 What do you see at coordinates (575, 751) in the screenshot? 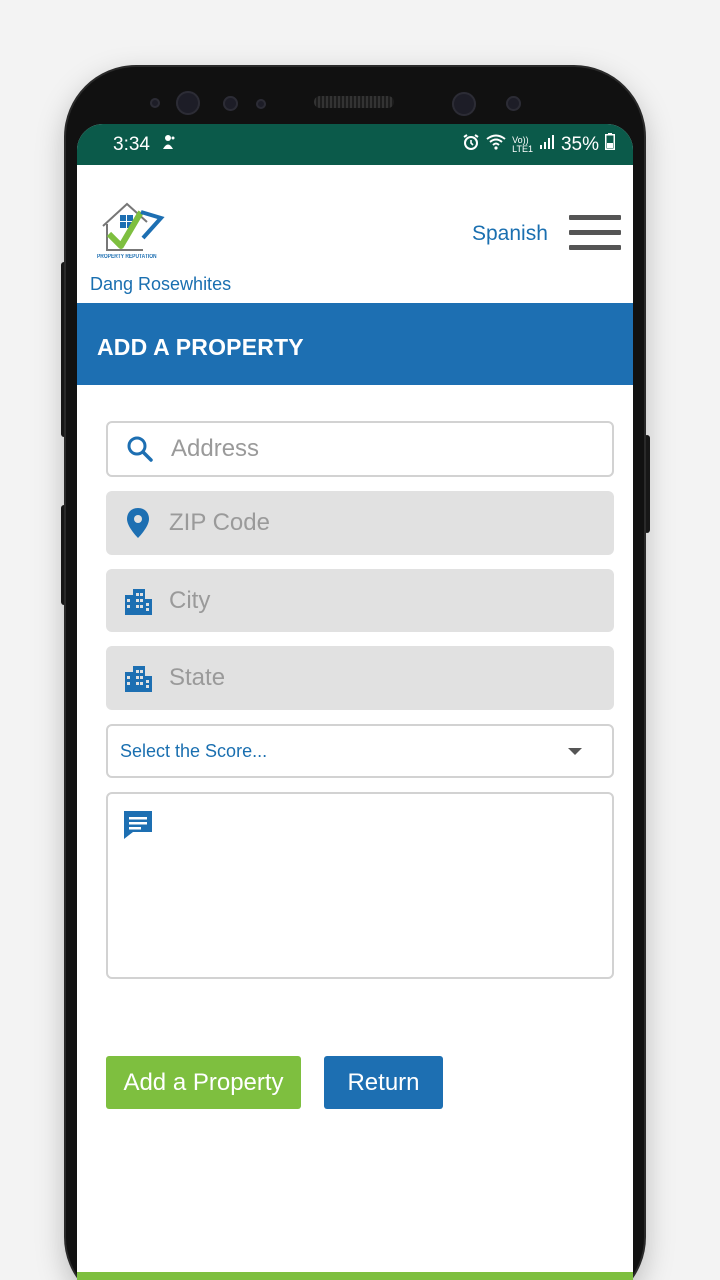
I see `chevron-down-icon` at bounding box center [575, 751].